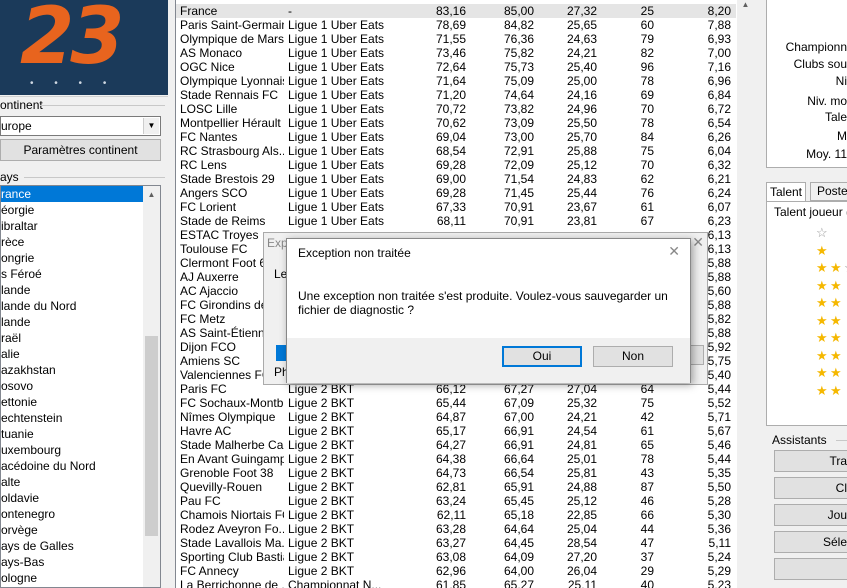 Image resolution: width=847 pixels, height=588 pixels. I want to click on list-item: tuanie, so click(80, 434).